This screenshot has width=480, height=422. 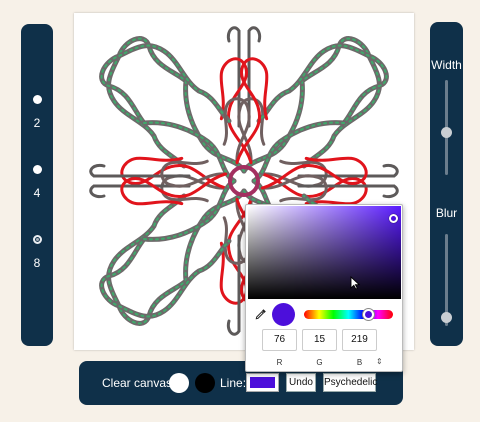 What do you see at coordinates (359, 362) in the screenshot?
I see `blue-label: B` at bounding box center [359, 362].